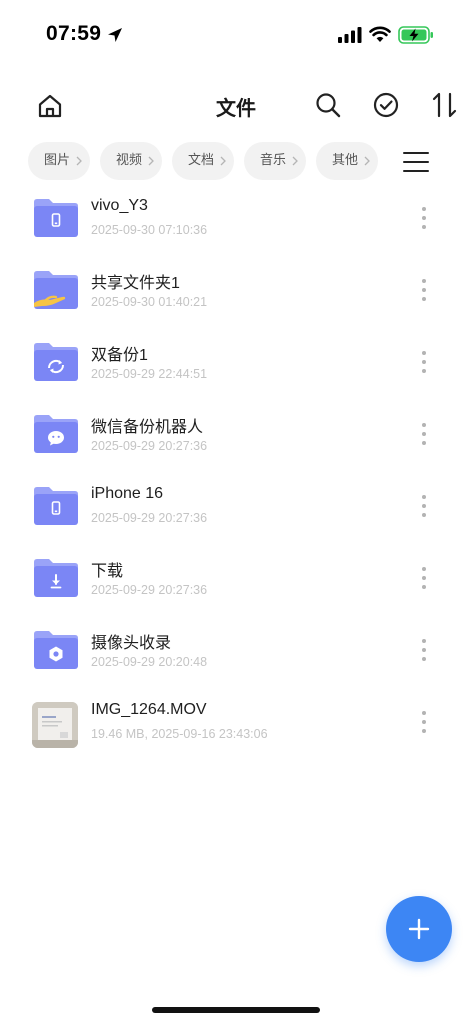 This screenshot has width=472, height=1024. I want to click on file-row: 摄像头收录 2025-09-29 20:20:48, so click(236, 658).